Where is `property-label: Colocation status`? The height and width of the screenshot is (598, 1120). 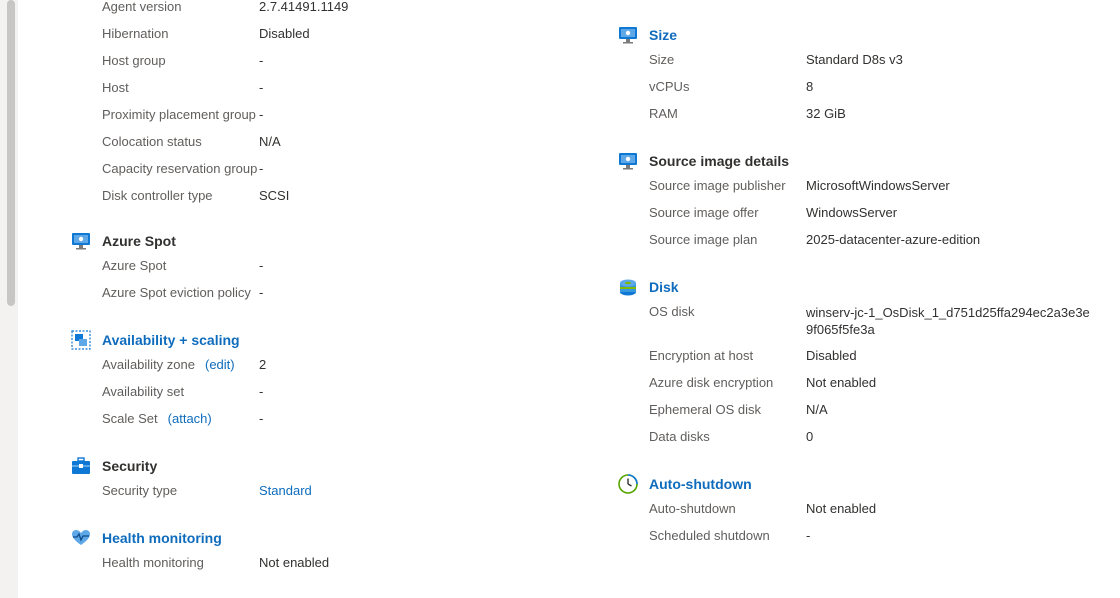 property-label: Colocation status is located at coordinates (152, 141).